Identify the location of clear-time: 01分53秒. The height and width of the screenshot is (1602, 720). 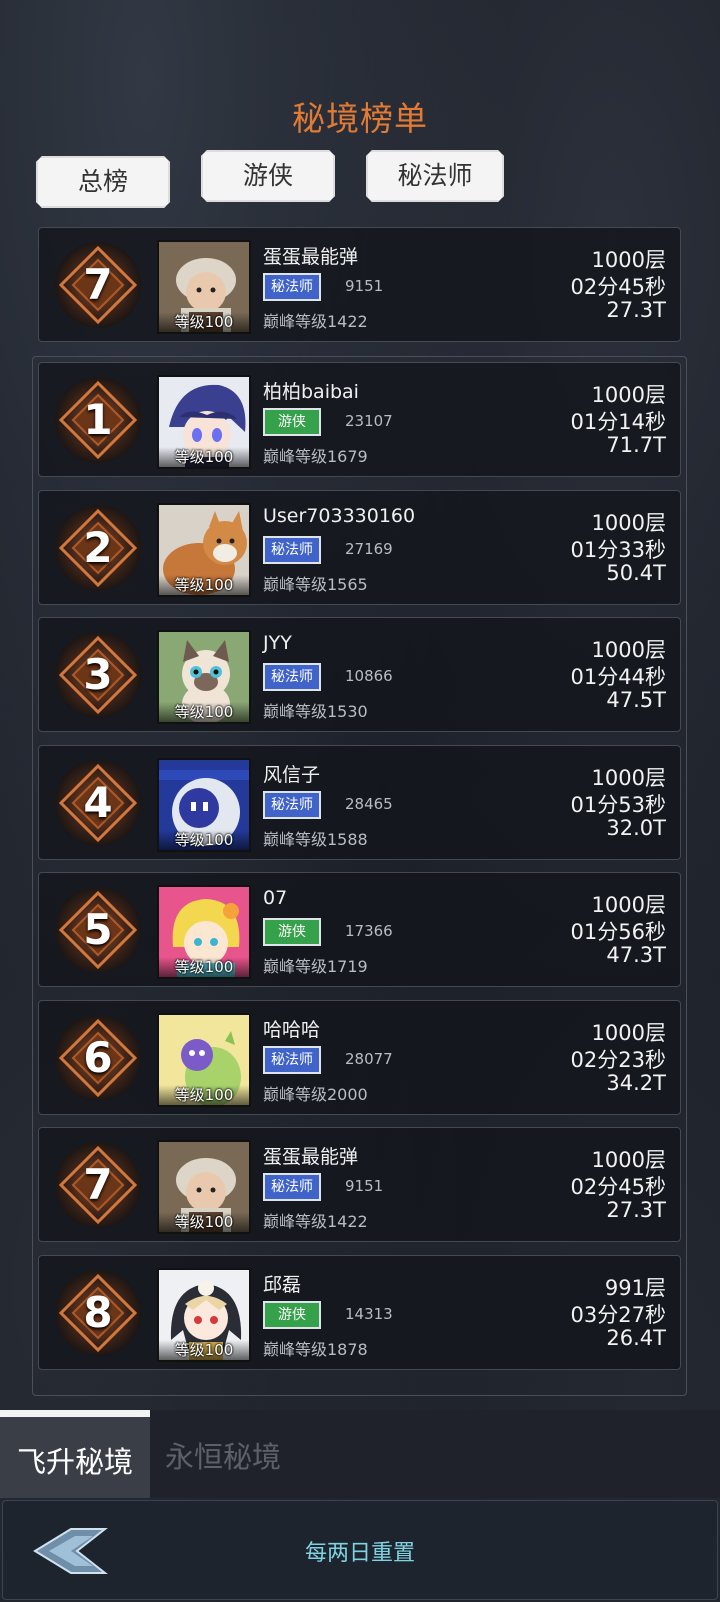
(618, 804).